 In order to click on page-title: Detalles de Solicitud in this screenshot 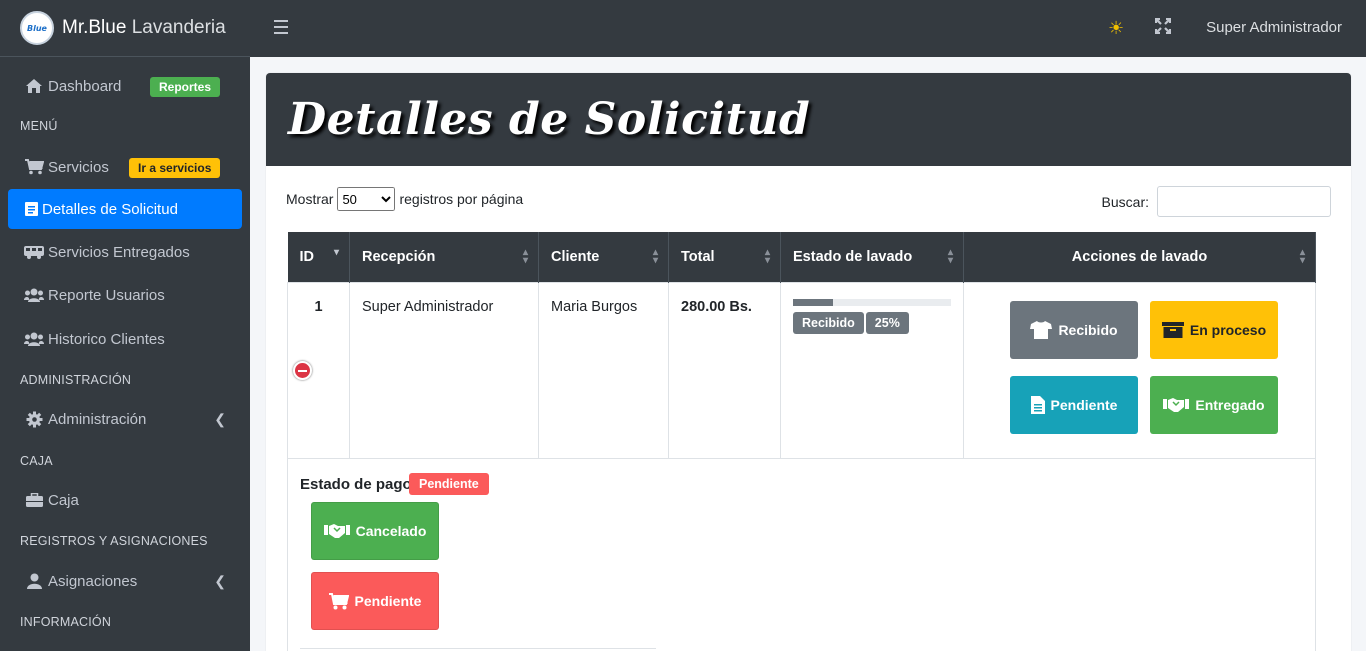, I will do `click(549, 119)`.